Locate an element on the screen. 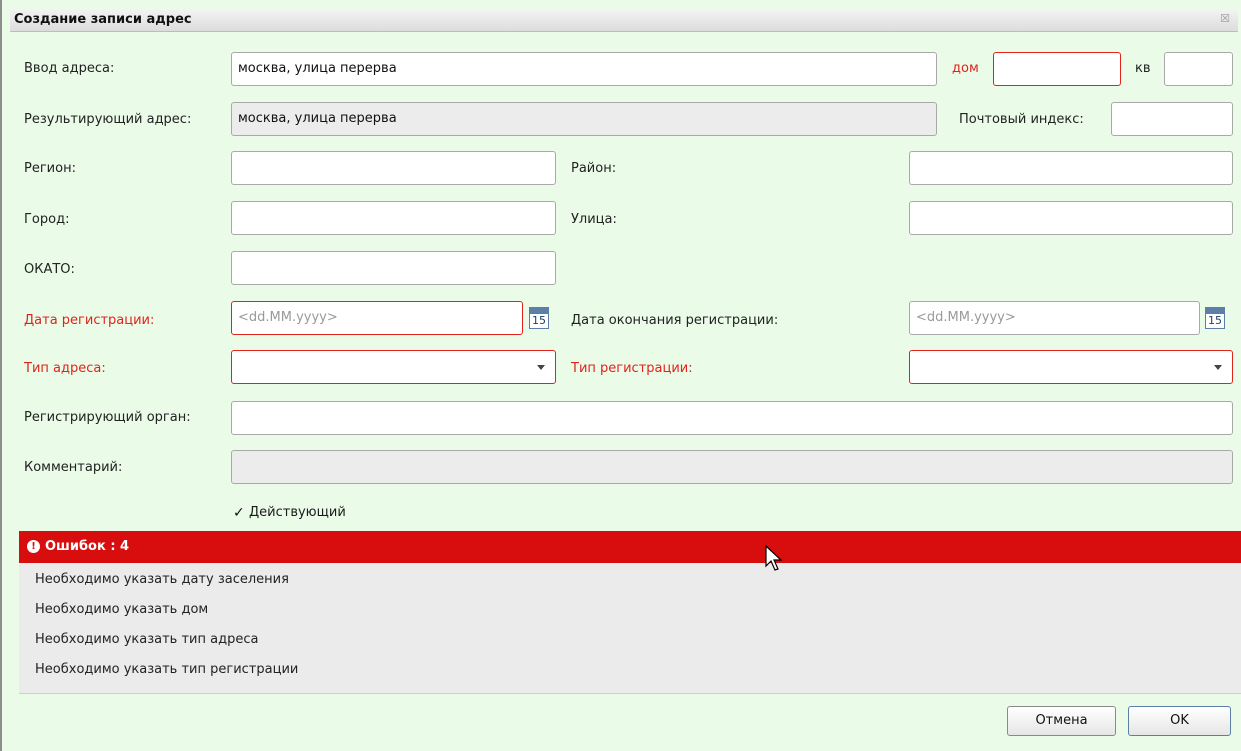  reg-date-input: <dd.MM.yyyy> is located at coordinates (377, 318).